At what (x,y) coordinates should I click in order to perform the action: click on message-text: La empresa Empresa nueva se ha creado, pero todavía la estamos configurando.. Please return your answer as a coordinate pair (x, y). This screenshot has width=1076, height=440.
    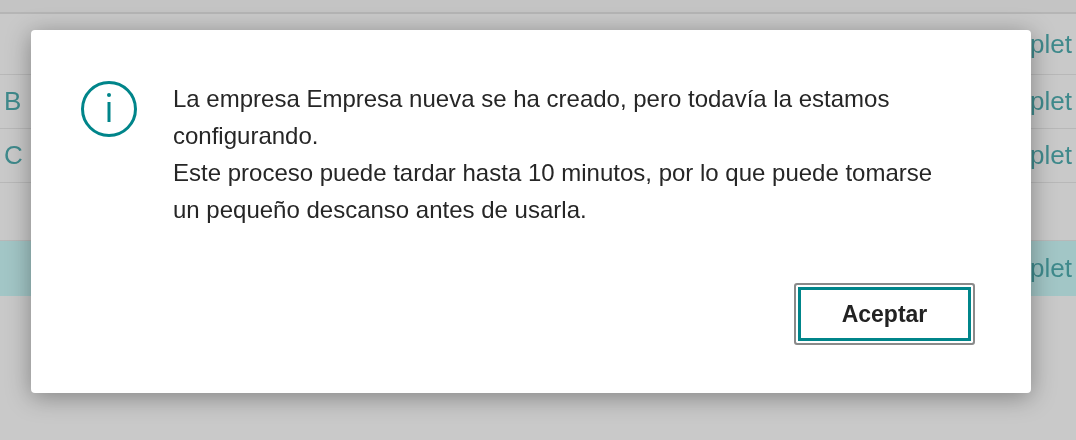
    Looking at the image, I should click on (532, 117).